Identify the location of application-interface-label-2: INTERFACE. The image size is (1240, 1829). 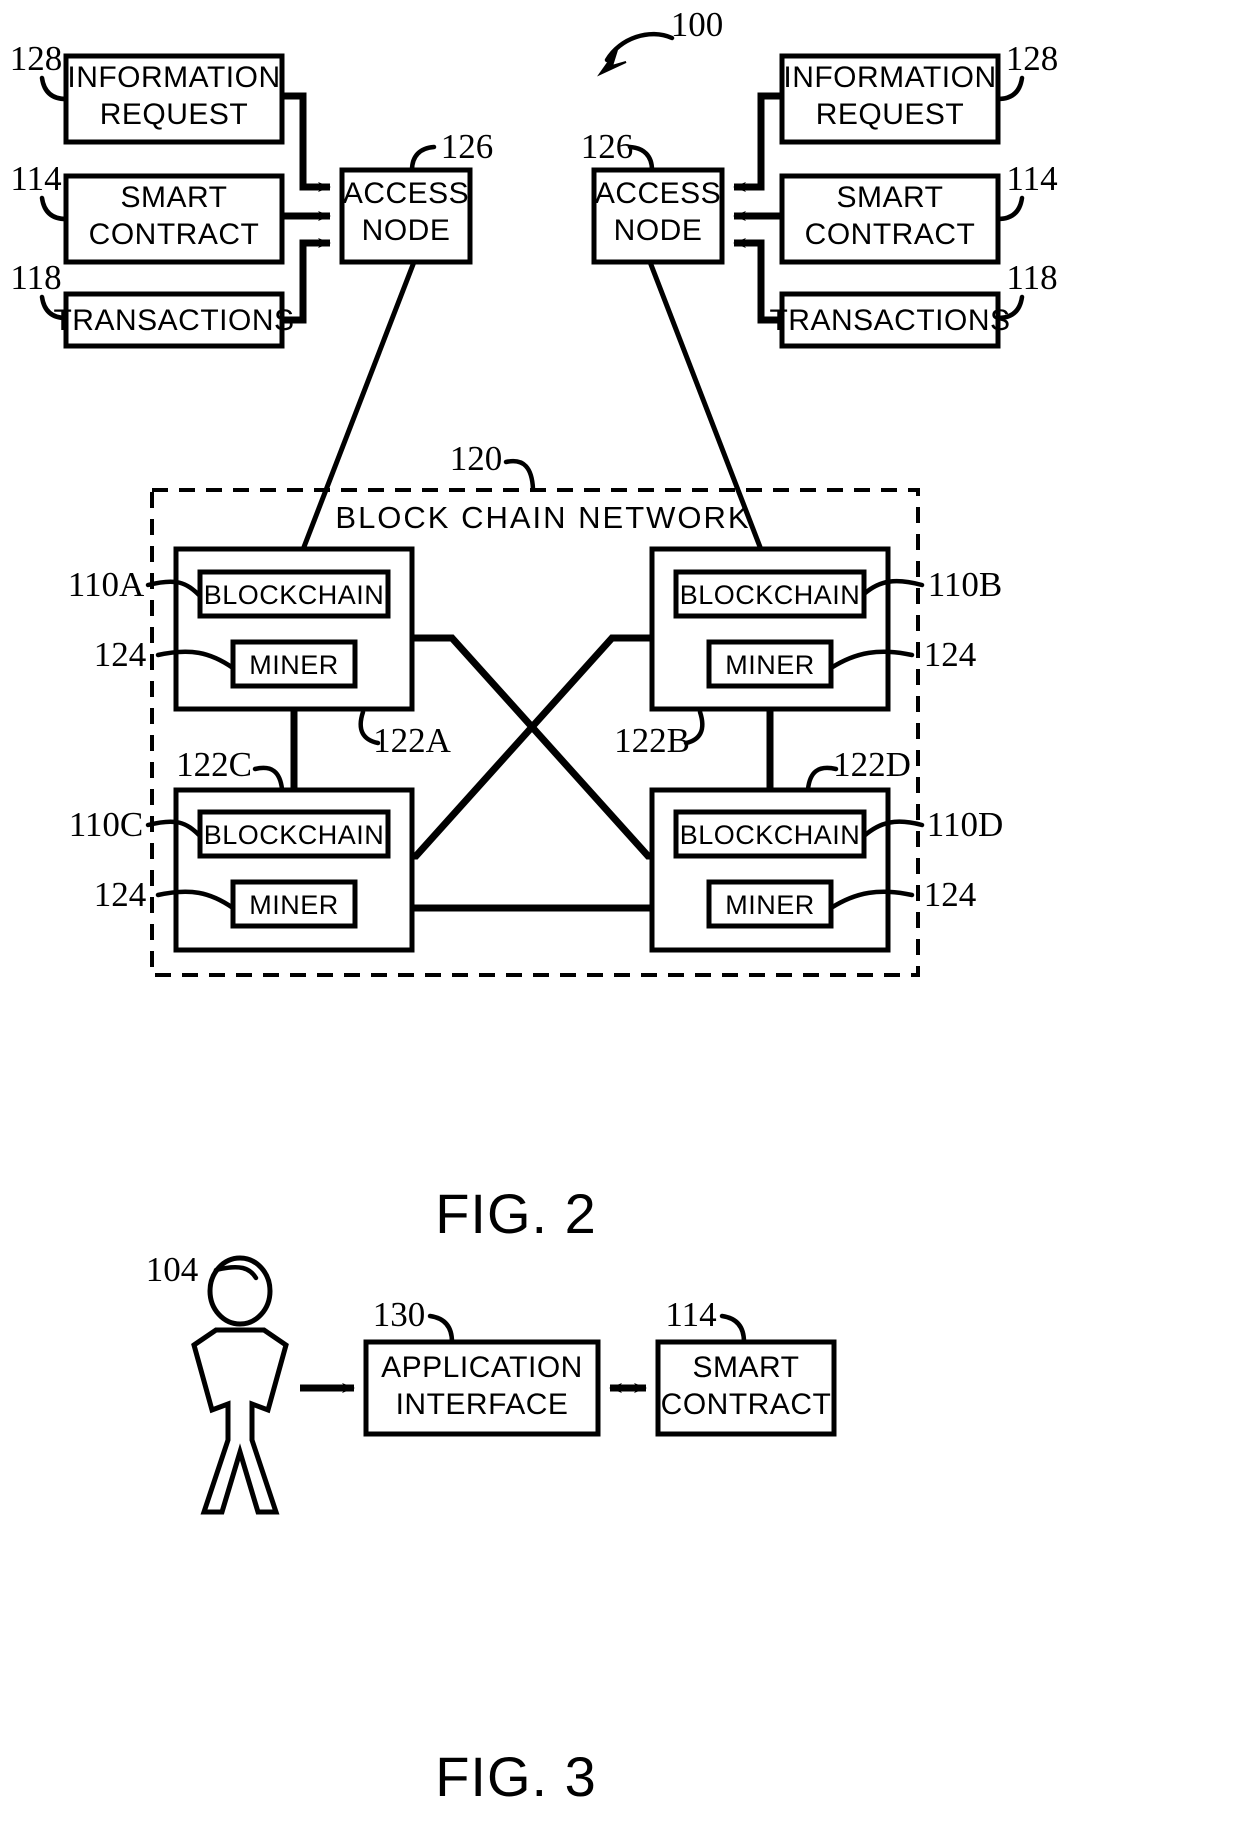
(482, 1404).